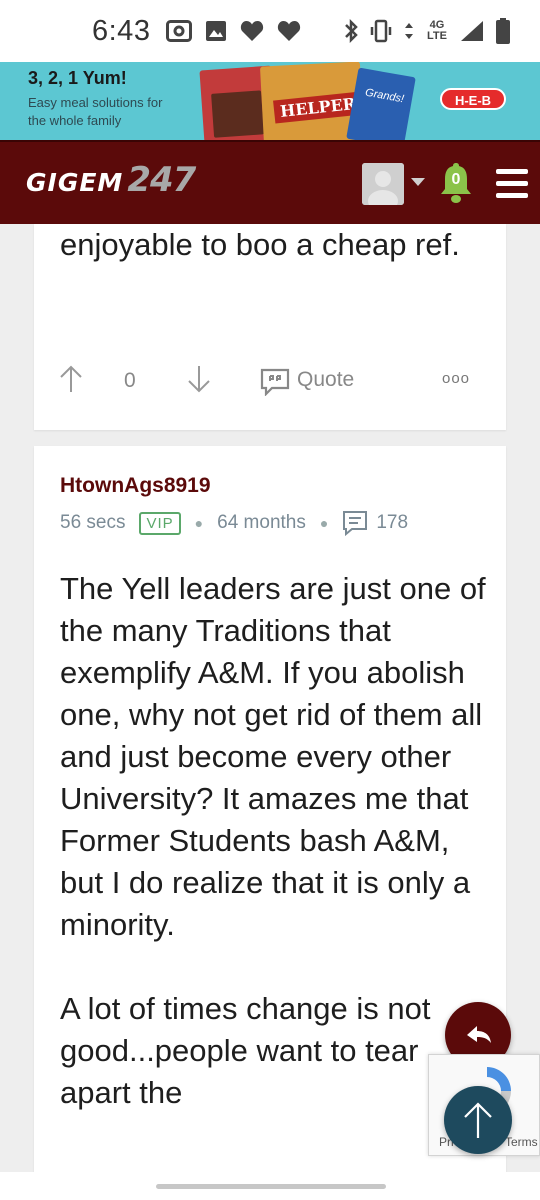 The height and width of the screenshot is (1200, 540). Describe the element at coordinates (381, 31) in the screenshot. I see `vibrate-icon` at that location.